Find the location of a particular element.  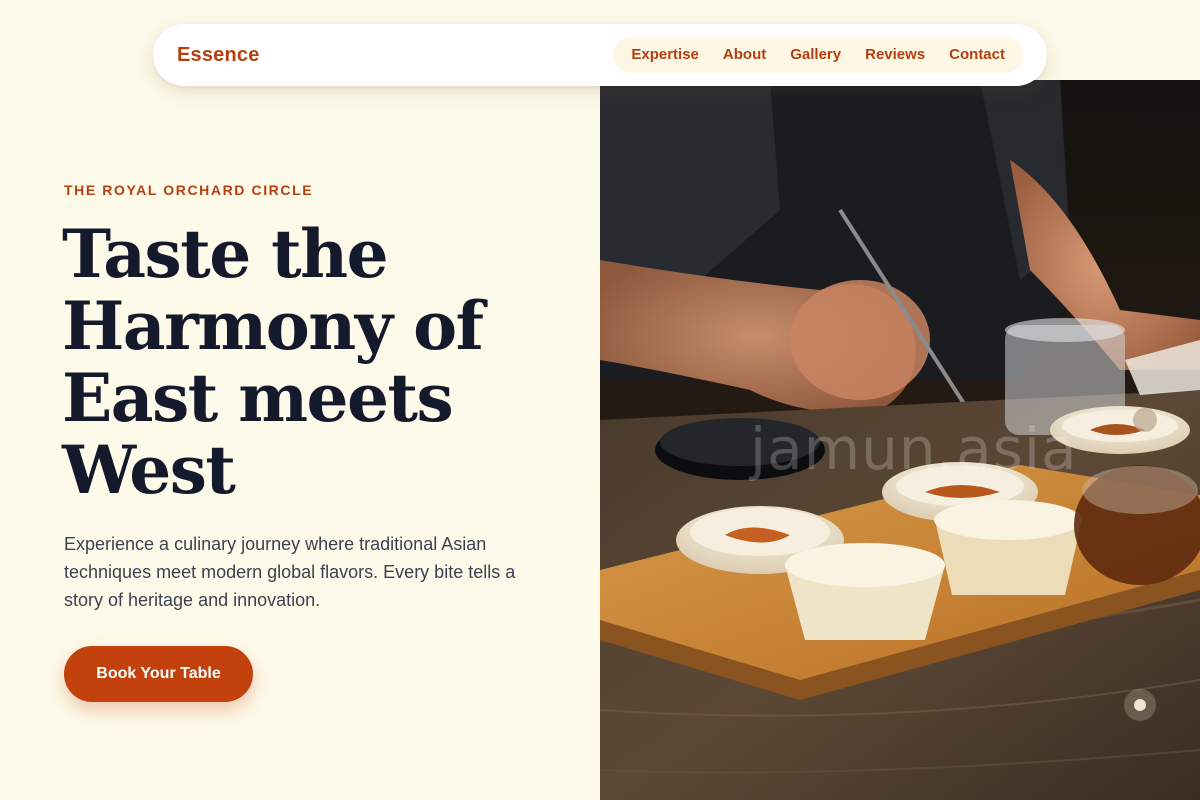

nav-link-about: About is located at coordinates (744, 55).